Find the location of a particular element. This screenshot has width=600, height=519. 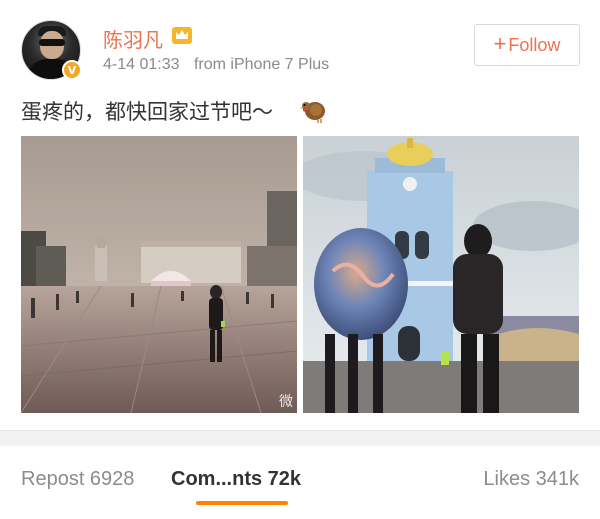

tab-likes: Likes 341k is located at coordinates (531, 479).